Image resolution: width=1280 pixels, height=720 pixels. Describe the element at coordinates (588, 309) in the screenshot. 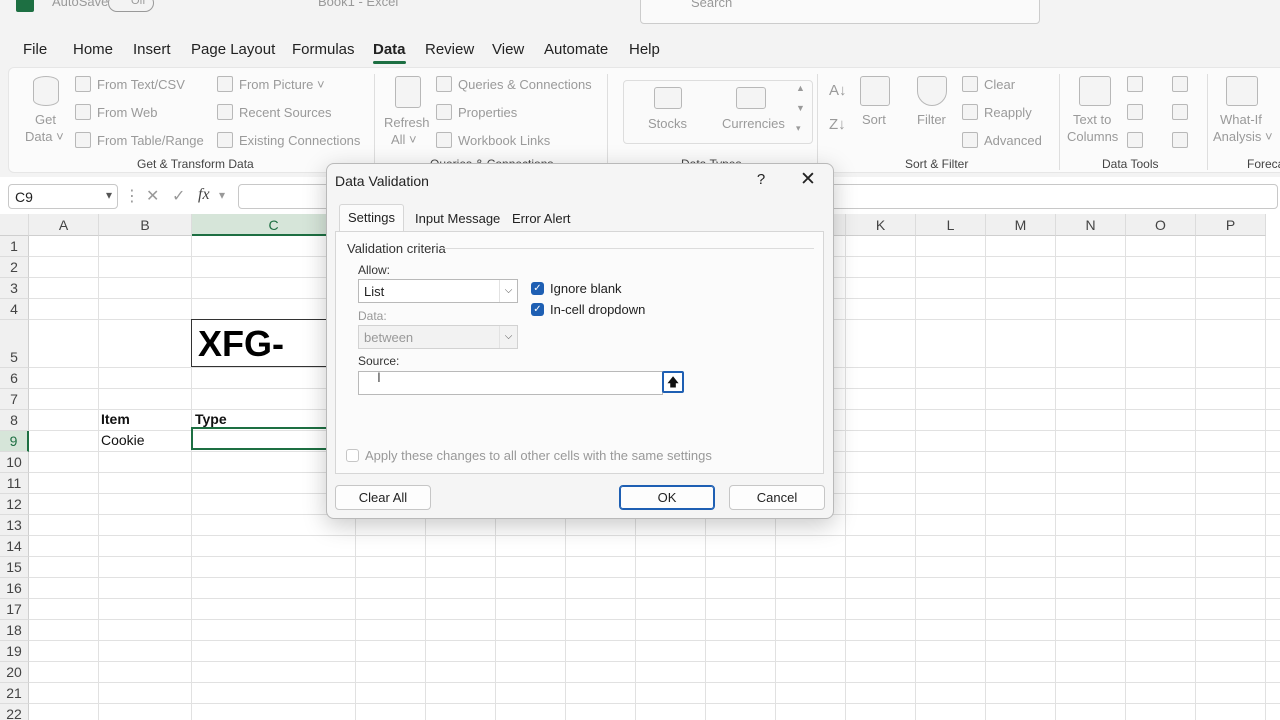

I see `incell-dropdown-checkbox: ✓ In-cell dropdown` at that location.